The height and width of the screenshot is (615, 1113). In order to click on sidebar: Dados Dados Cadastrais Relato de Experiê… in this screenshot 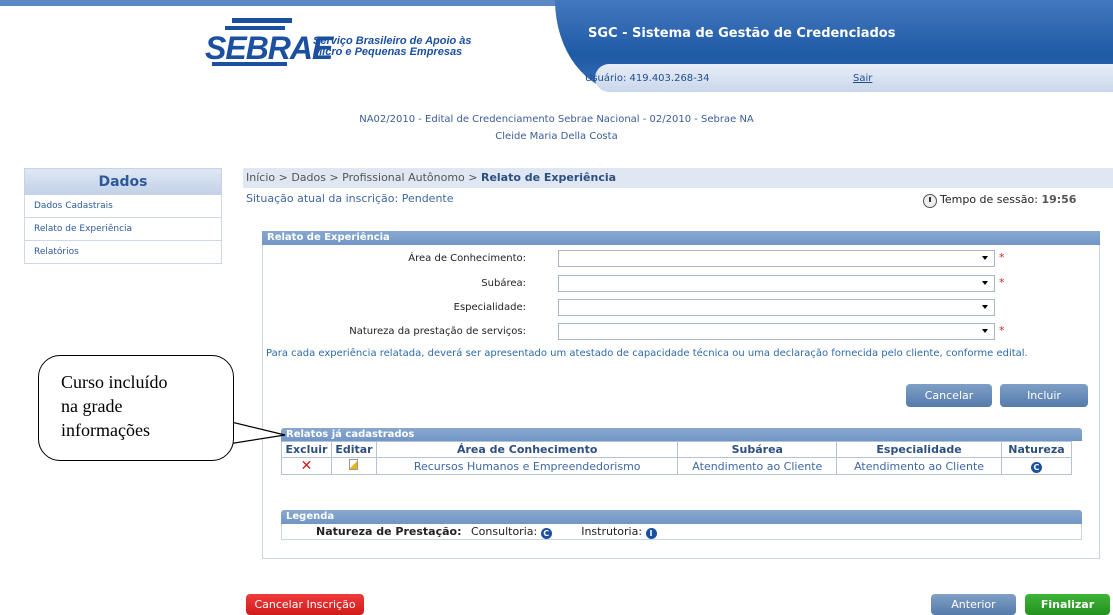, I will do `click(123, 216)`.